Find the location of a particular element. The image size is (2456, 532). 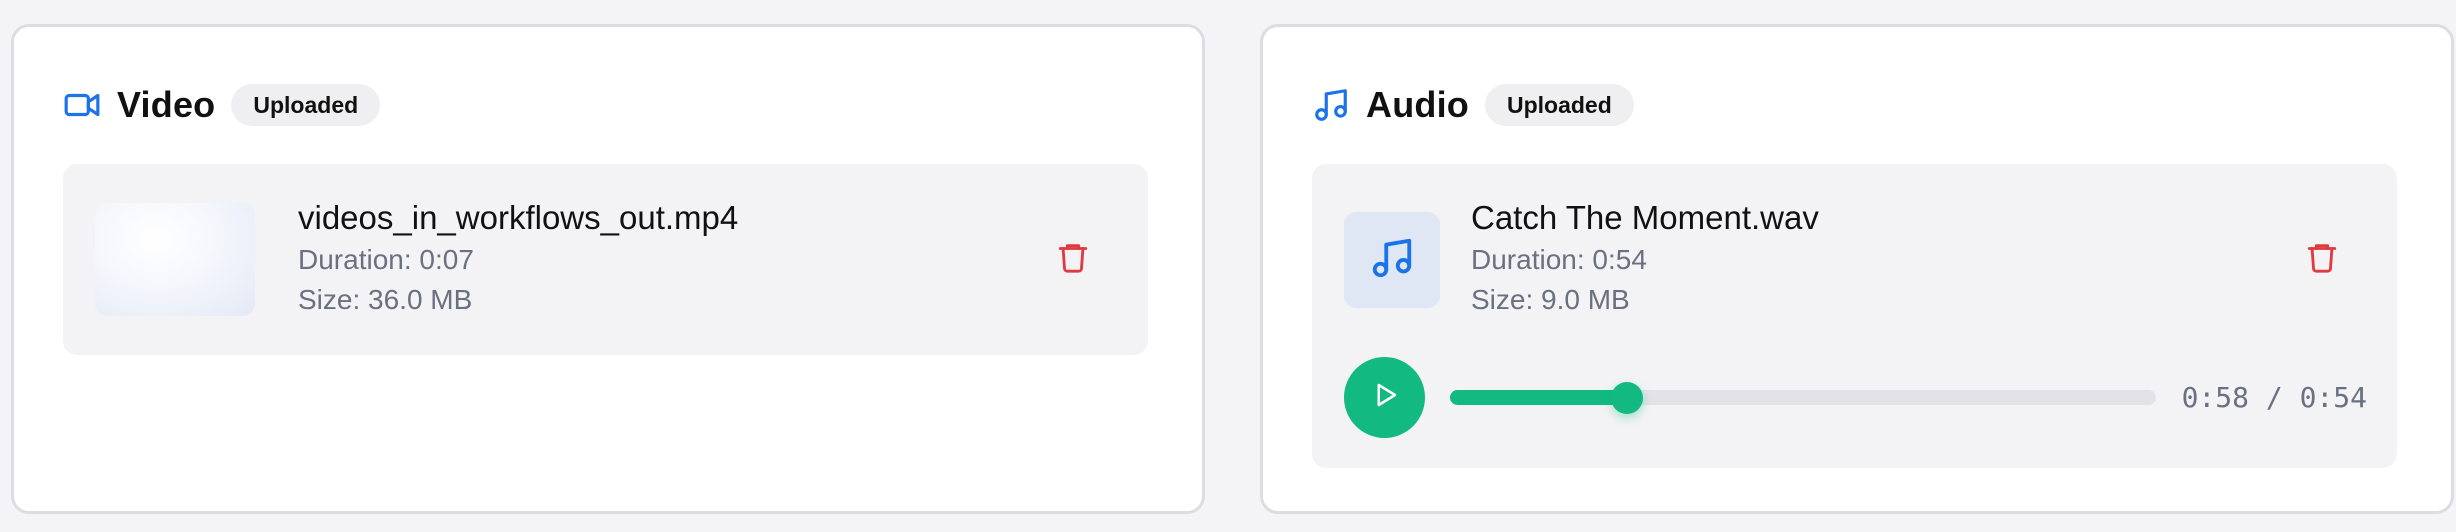

progress-fill is located at coordinates (1538, 397).